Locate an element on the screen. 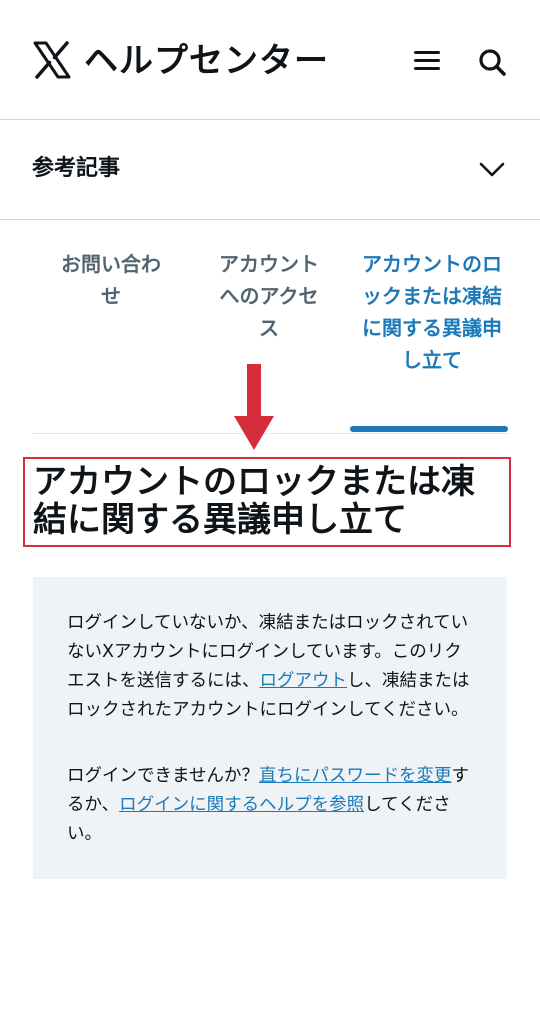 Image resolution: width=540 pixels, height=1024 pixels. tab-contact: お問い合わせ is located at coordinates (111, 280).